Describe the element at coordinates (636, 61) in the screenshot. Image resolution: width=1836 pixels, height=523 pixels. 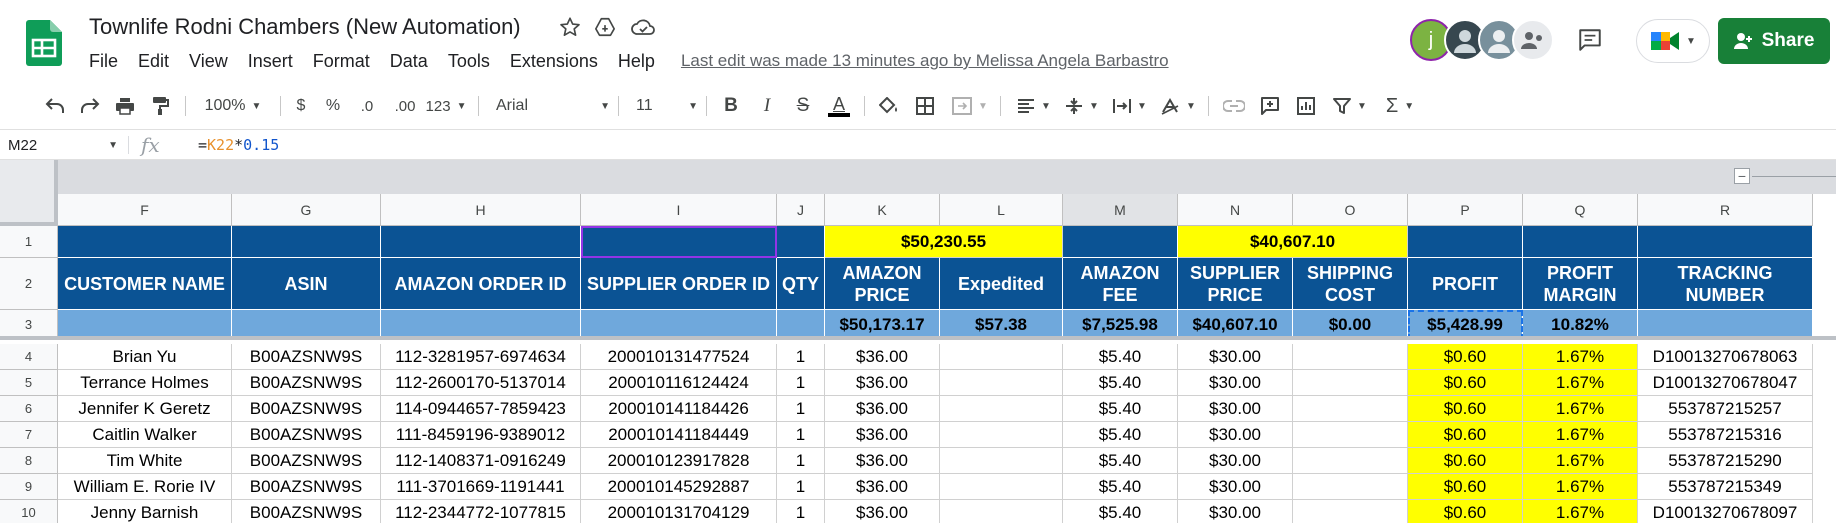
I see `menu-help: Help` at that location.